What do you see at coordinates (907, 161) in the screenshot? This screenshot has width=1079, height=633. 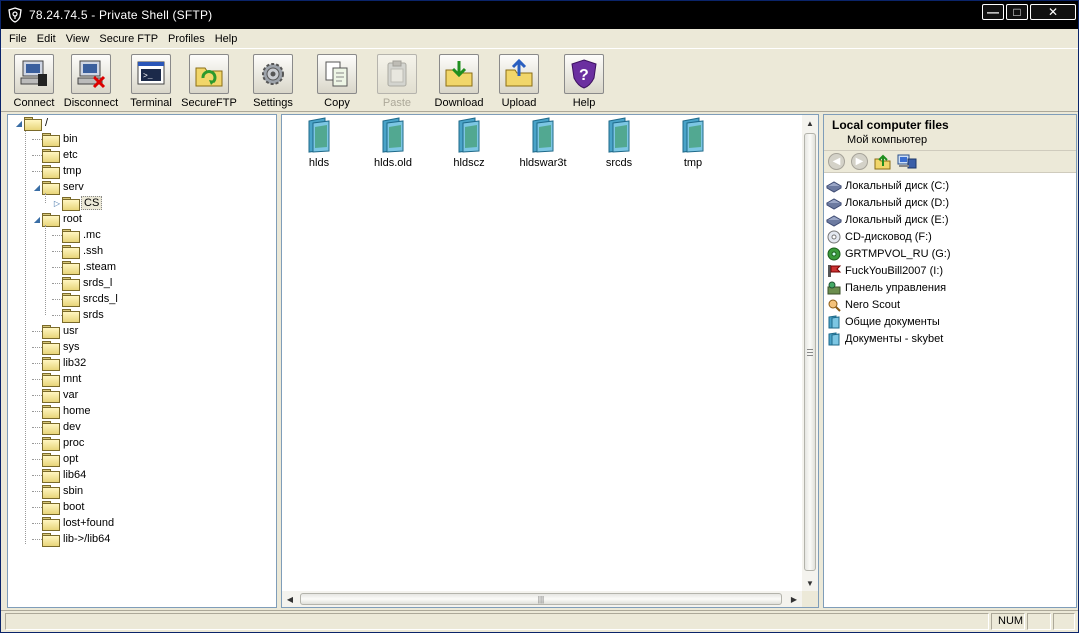 I see `my-computer-icon` at bounding box center [907, 161].